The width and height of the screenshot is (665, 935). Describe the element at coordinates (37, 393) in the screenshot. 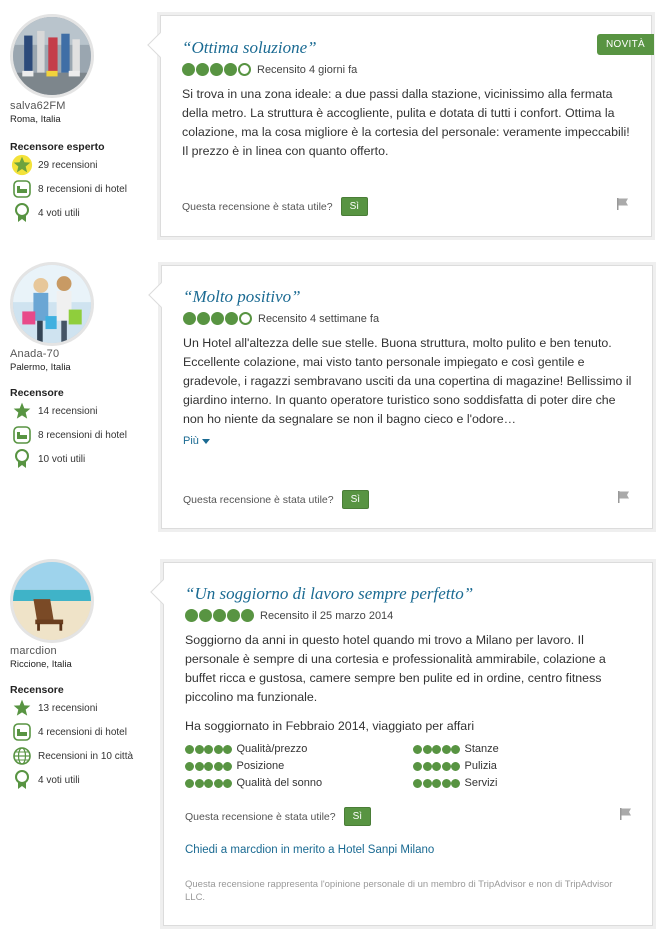

I see `reviewer-level: Recensore` at that location.